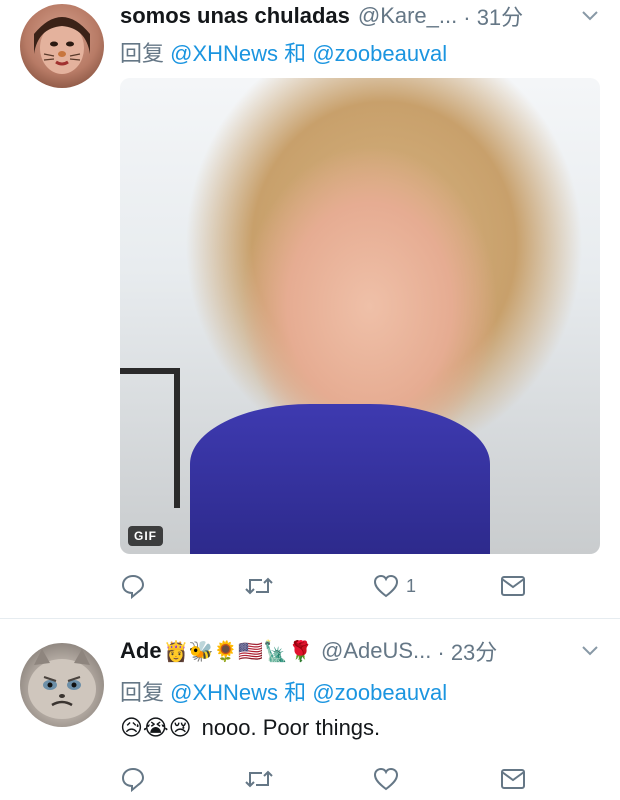 The image size is (620, 800). Describe the element at coordinates (493, 16) in the screenshot. I see `timestamp: · 31分` at that location.